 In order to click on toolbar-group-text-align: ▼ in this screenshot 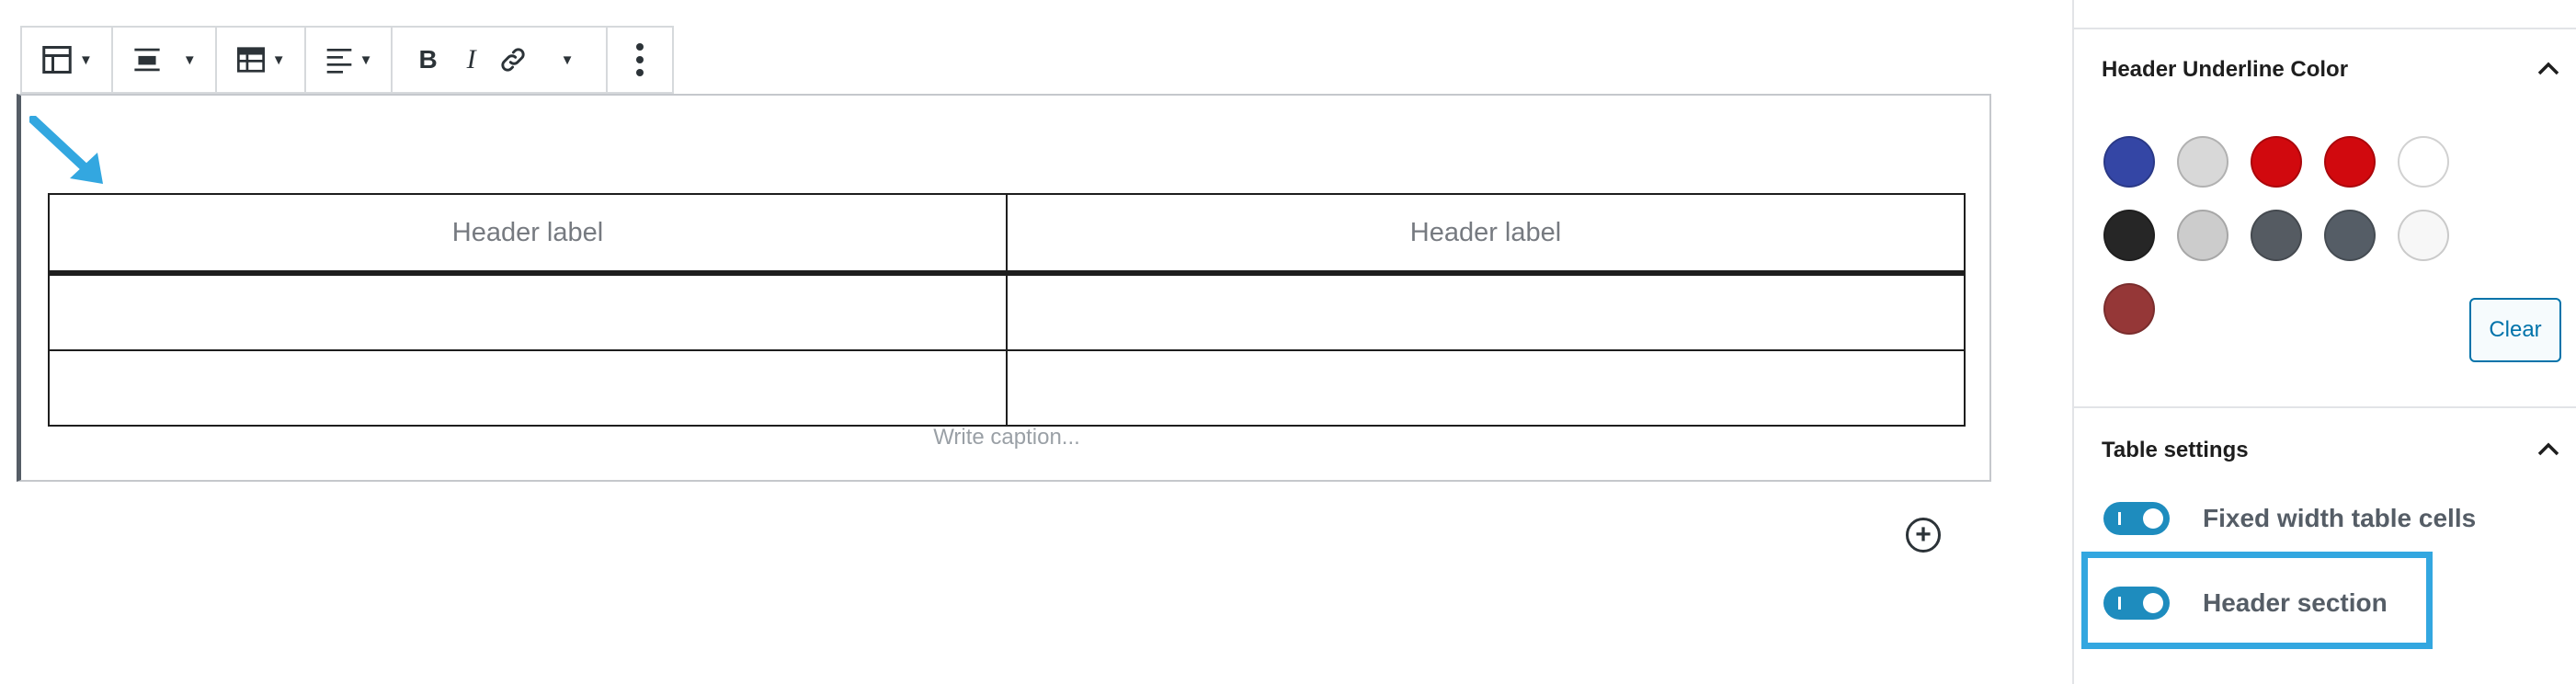, I will do `click(349, 60)`.